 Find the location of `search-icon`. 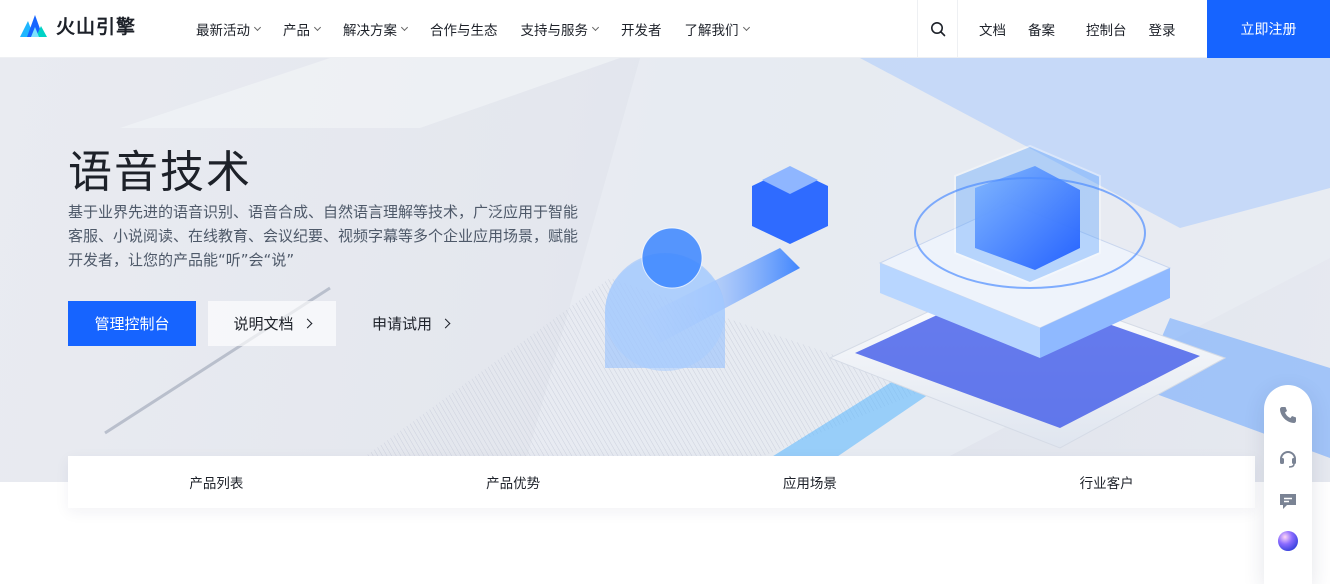

search-icon is located at coordinates (937, 29).